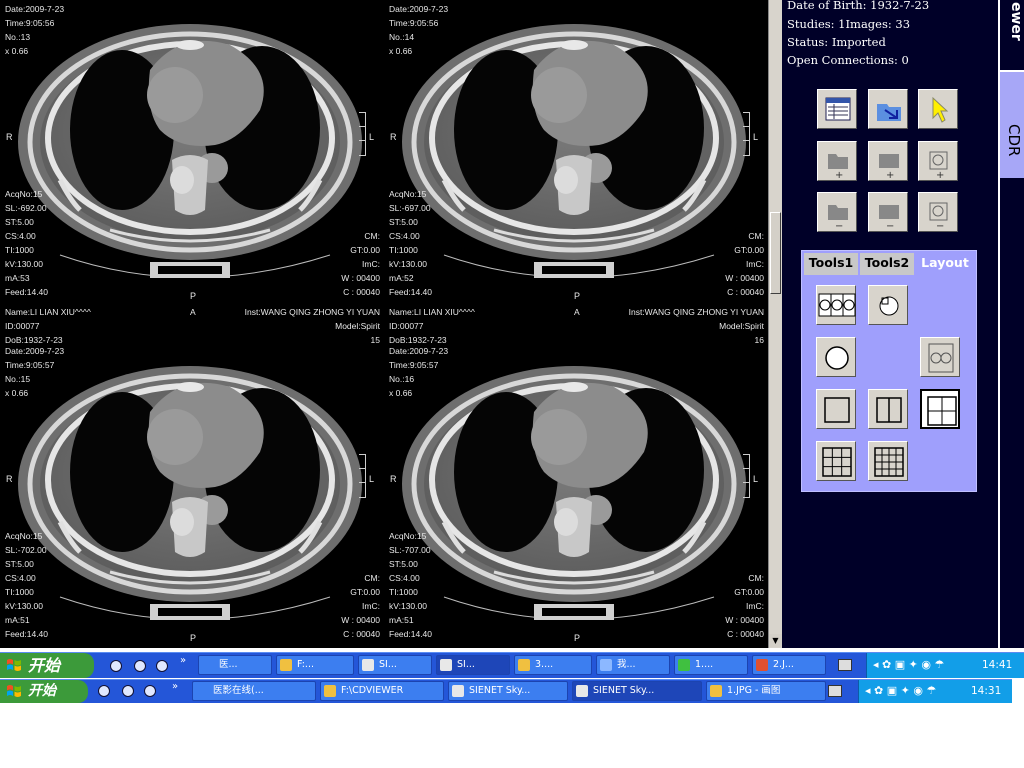 The image size is (1024, 768). What do you see at coordinates (1012, 124) in the screenshot?
I see `tab-cdr: CDR` at bounding box center [1012, 124].